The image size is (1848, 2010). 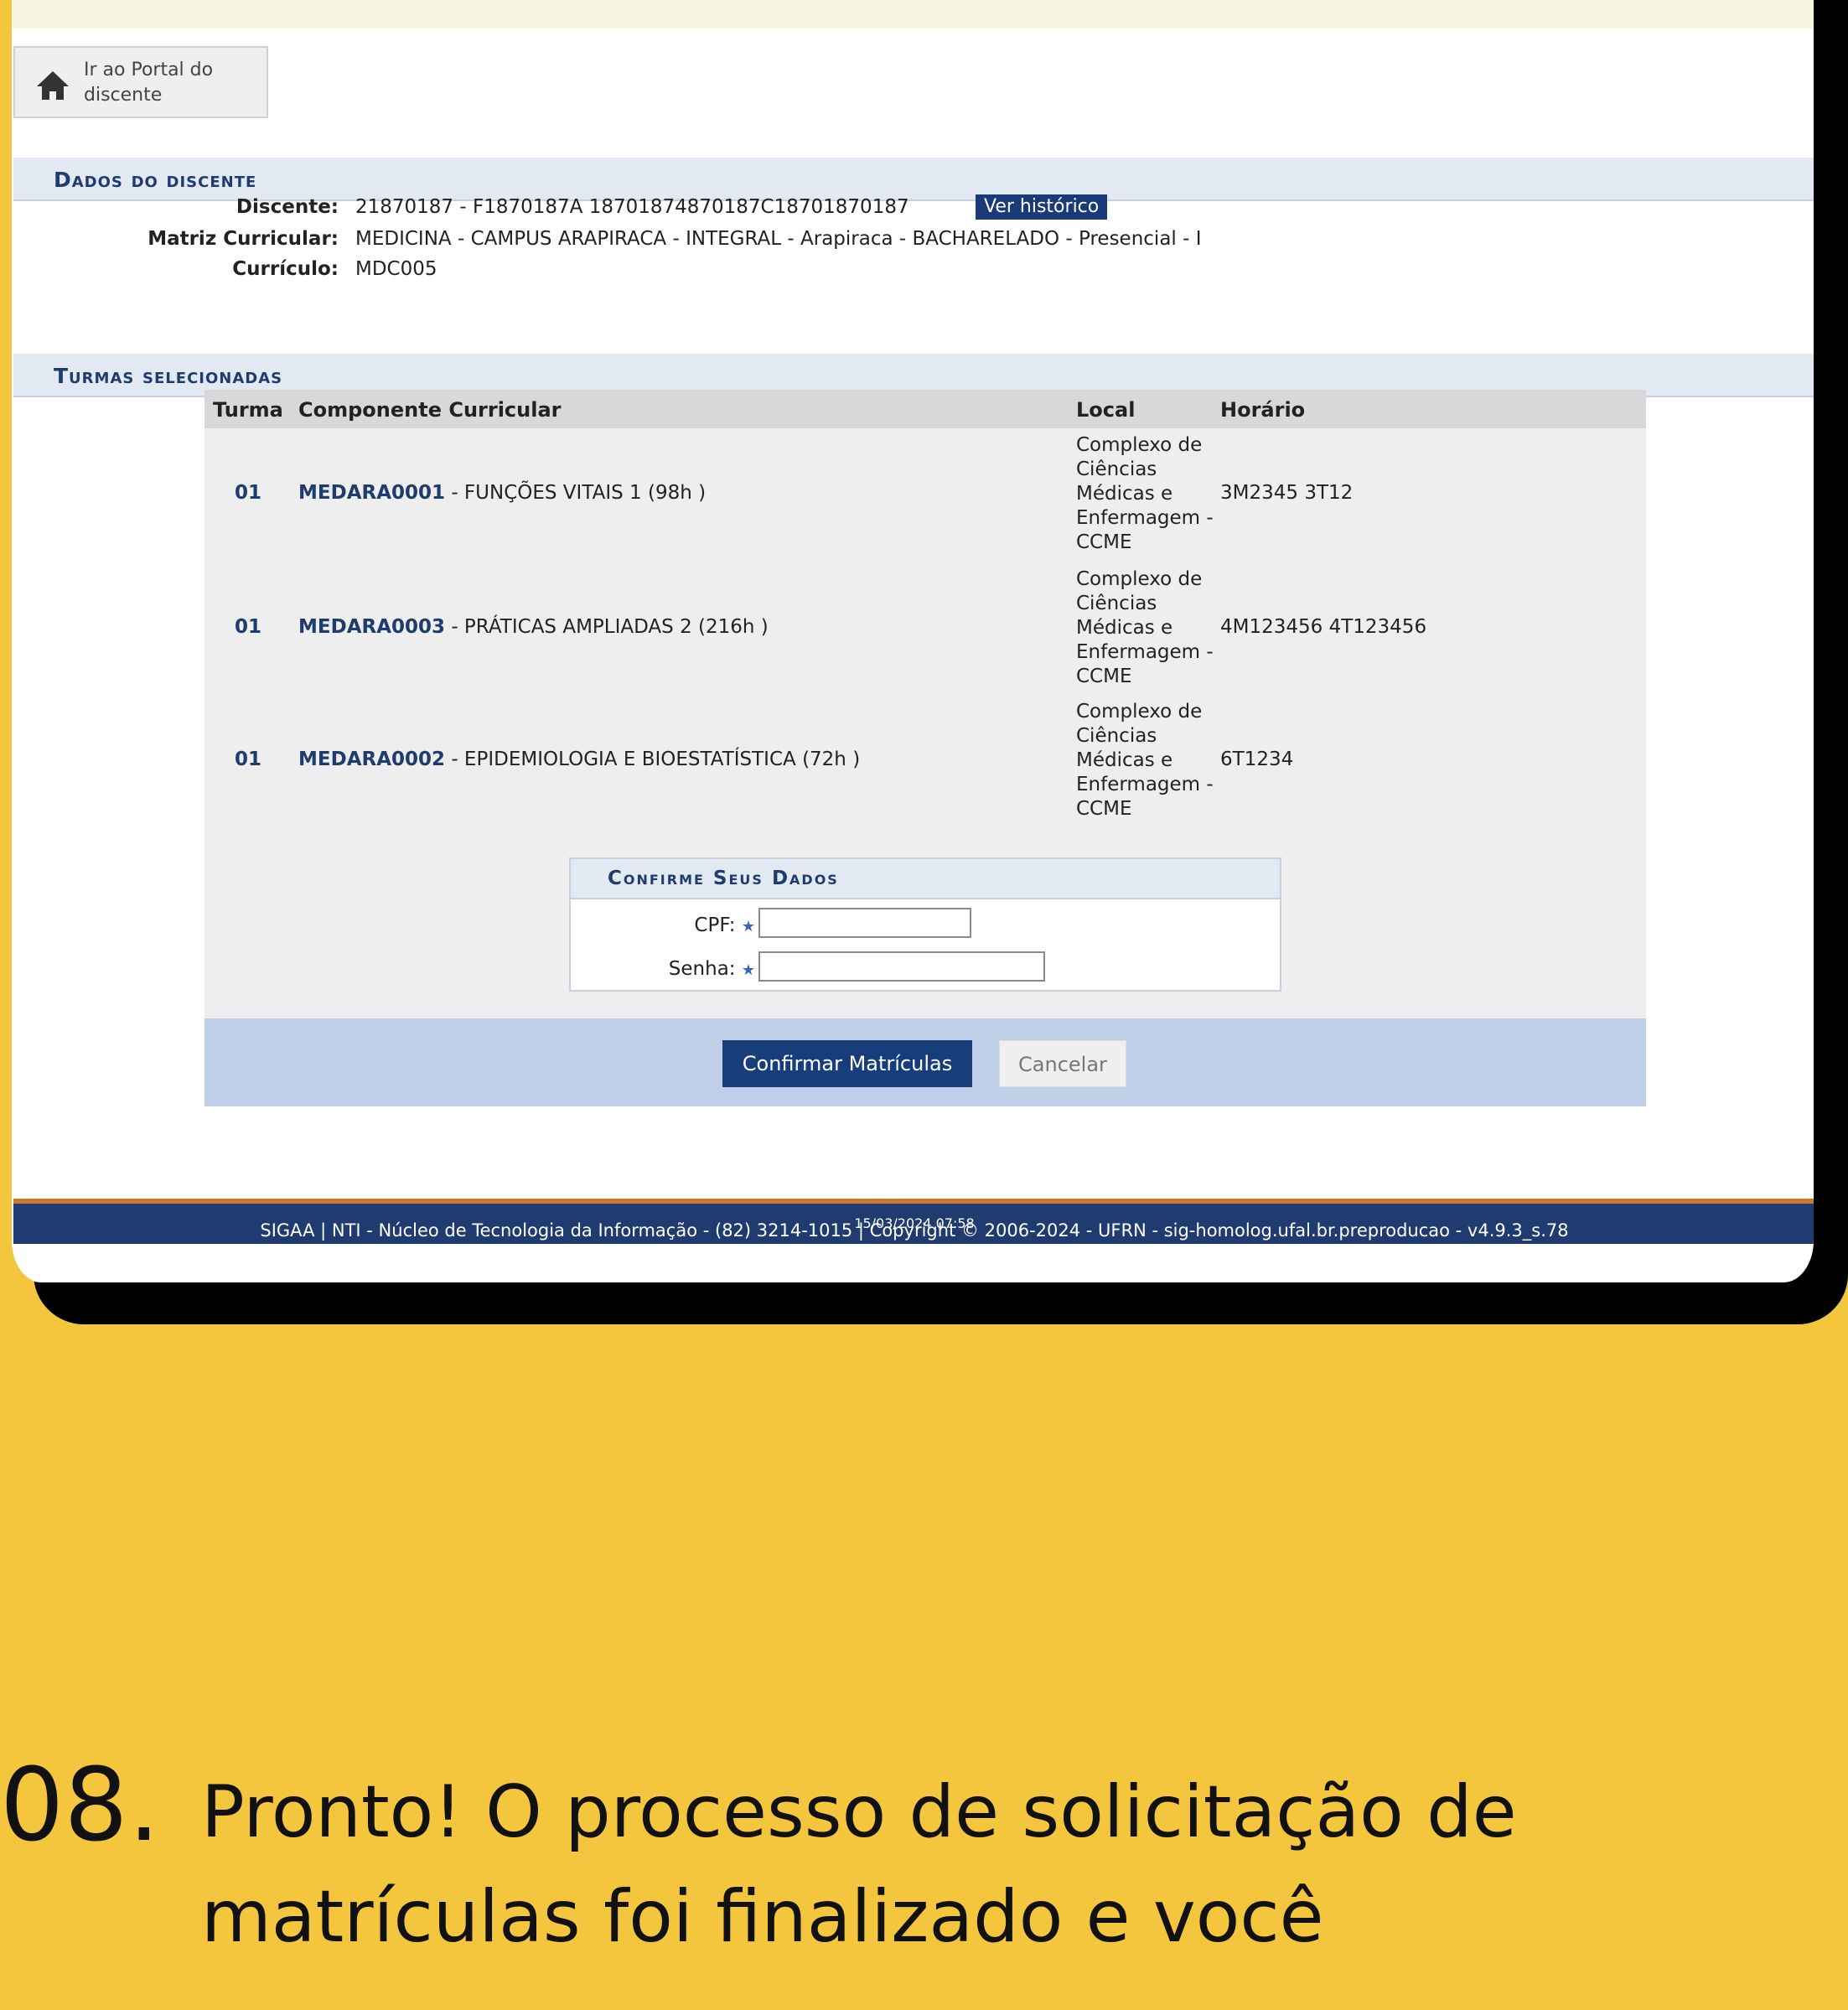 I want to click on ver-historico-link: Ver histórico, so click(x=1042, y=207).